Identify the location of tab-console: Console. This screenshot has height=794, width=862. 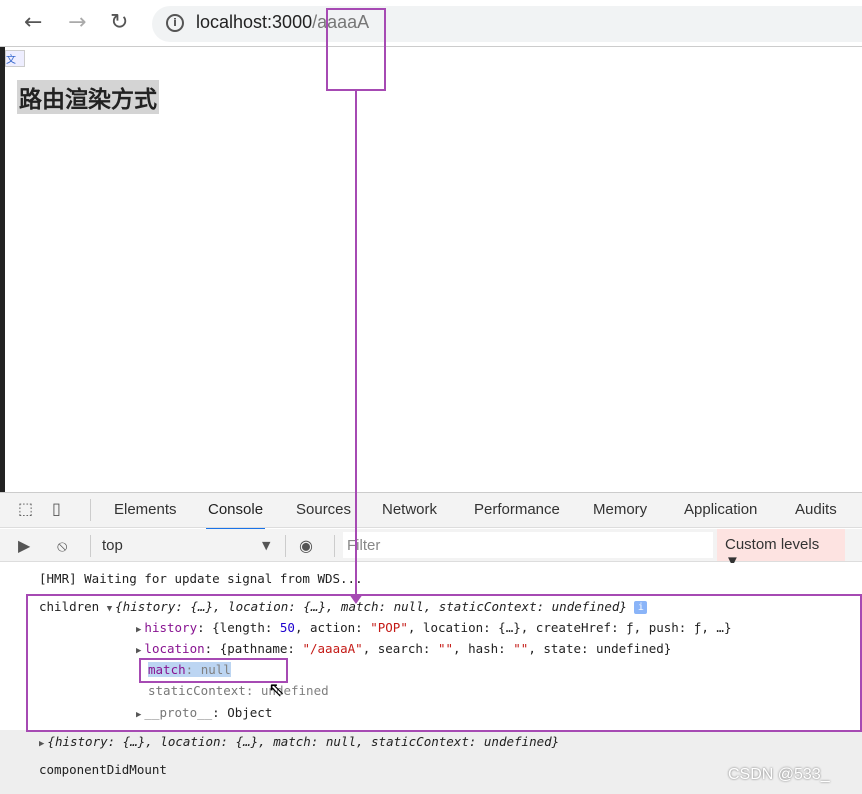
(235, 515).